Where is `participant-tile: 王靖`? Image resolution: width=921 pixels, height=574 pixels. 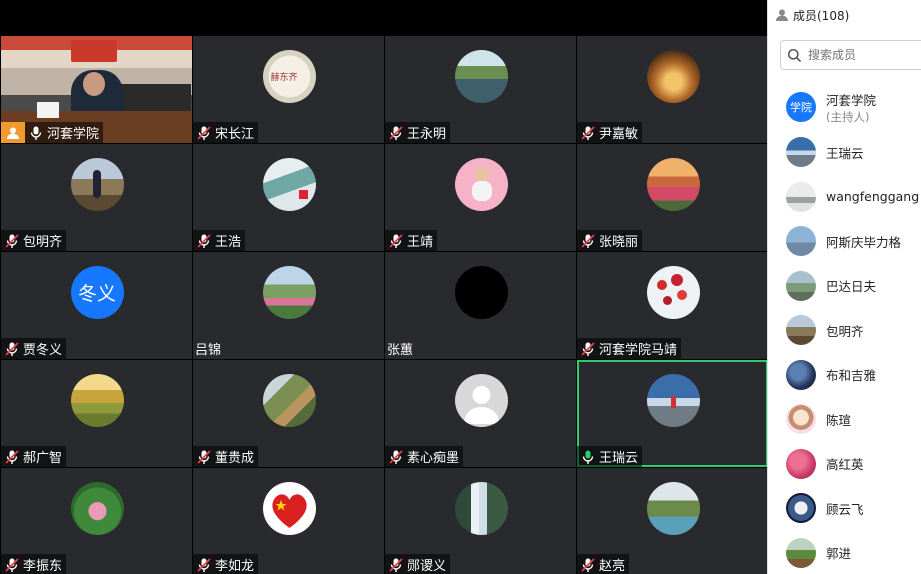 participant-tile: 王靖 is located at coordinates (480, 197).